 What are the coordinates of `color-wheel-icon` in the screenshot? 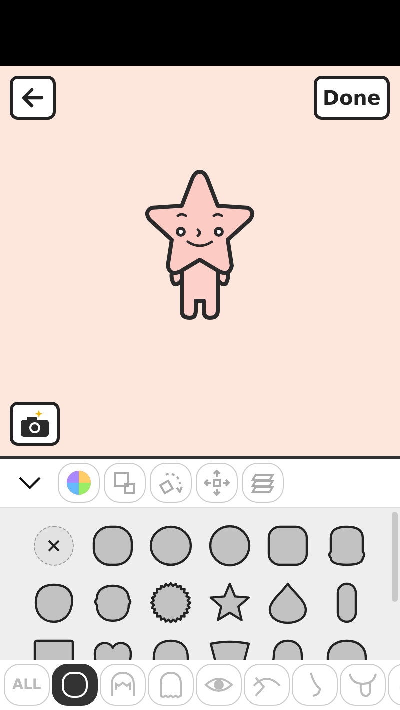 It's located at (79, 483).